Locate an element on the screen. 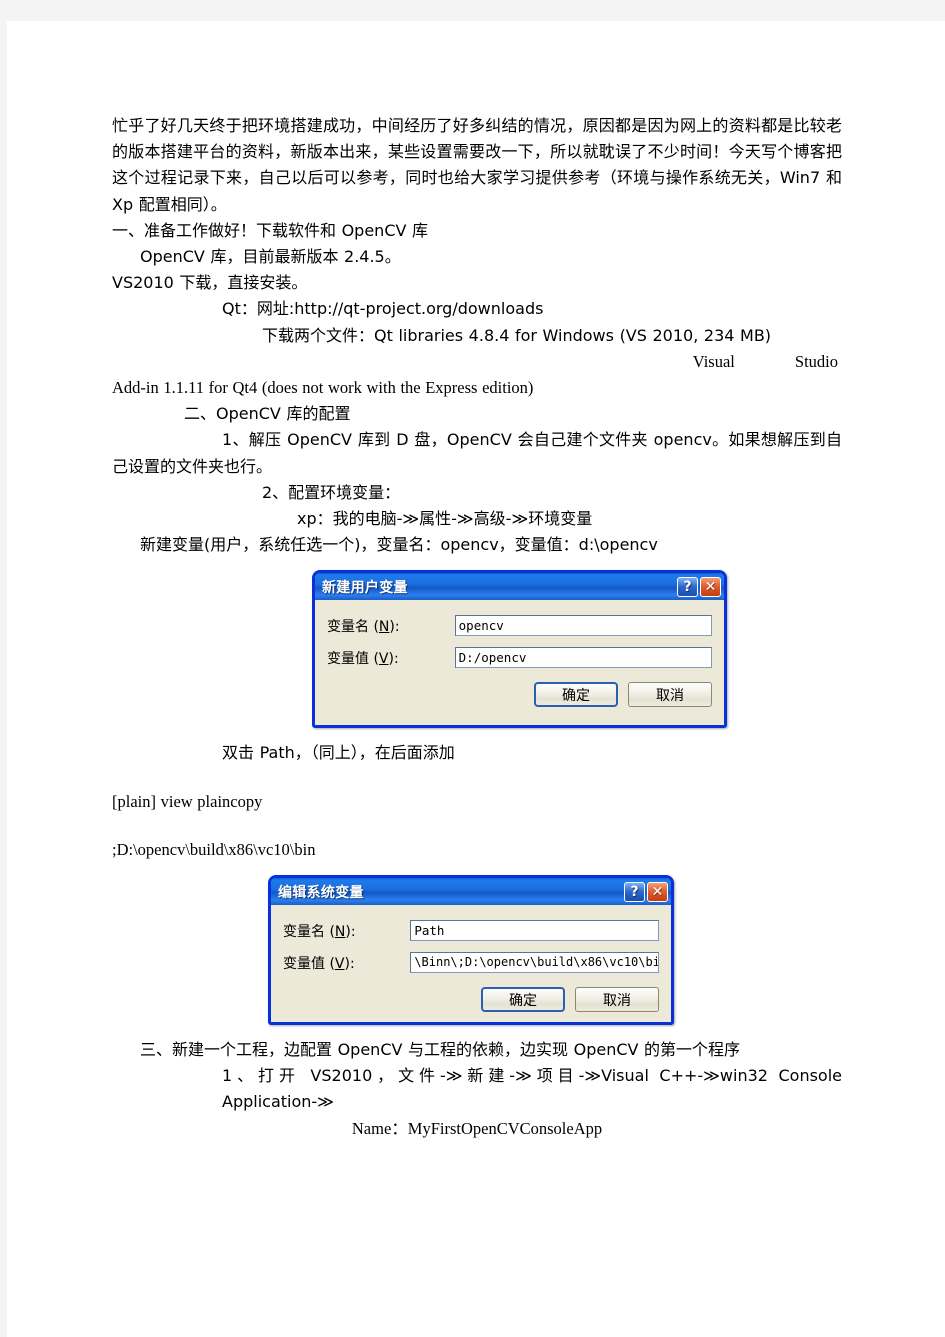 Image resolution: width=945 pixels, height=1337 pixels. word-visual: Visual is located at coordinates (713, 361).